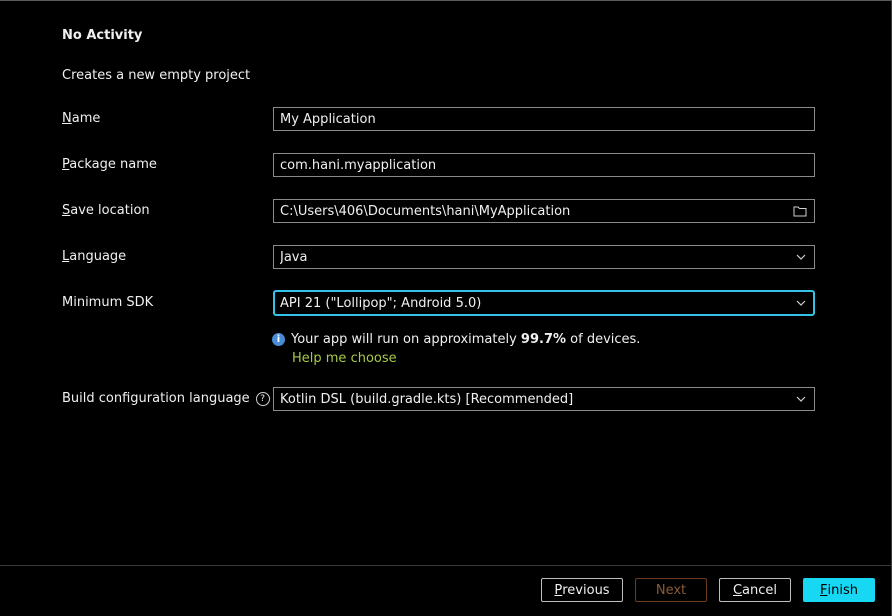 The height and width of the screenshot is (616, 892). What do you see at coordinates (544, 303) in the screenshot?
I see `min-sdk-select: API 21 ("Lollipop"; Android 5.0)` at bounding box center [544, 303].